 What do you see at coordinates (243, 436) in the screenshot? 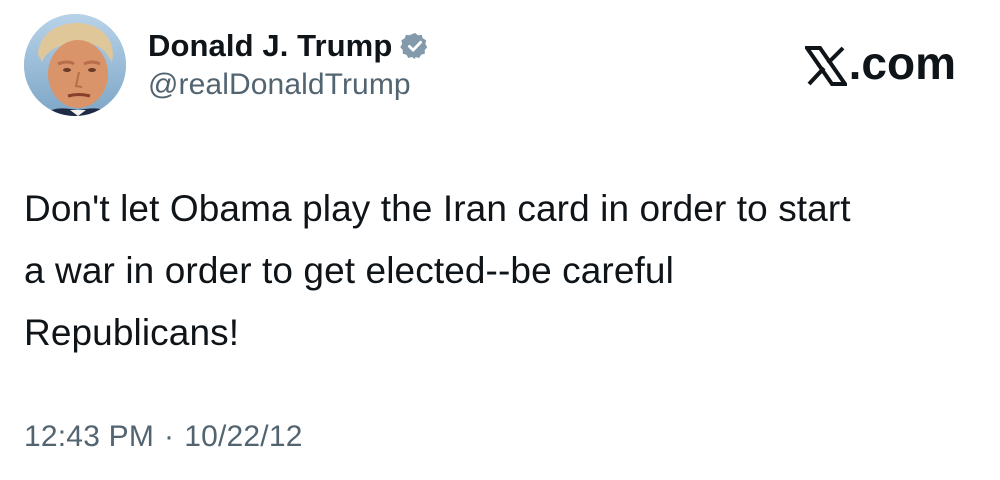
I see `tweet-date: 10/22/12` at bounding box center [243, 436].